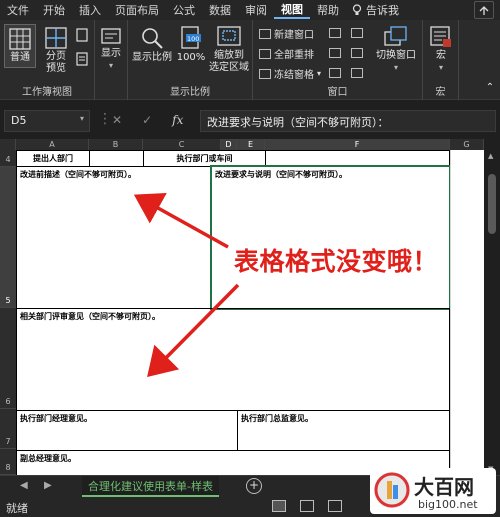  What do you see at coordinates (490, 88) in the screenshot?
I see `collapse-ribbon-icon: ⌃` at bounding box center [490, 88].